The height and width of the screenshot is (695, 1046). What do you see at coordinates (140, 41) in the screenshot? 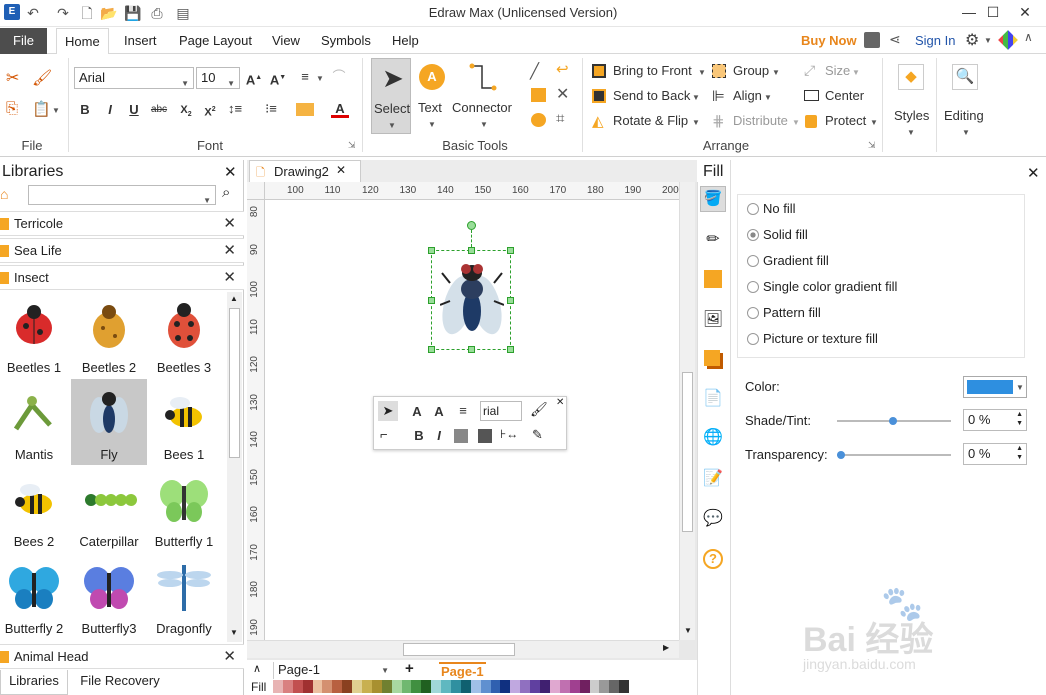
I see `tab-insert: Insert` at bounding box center [140, 41].